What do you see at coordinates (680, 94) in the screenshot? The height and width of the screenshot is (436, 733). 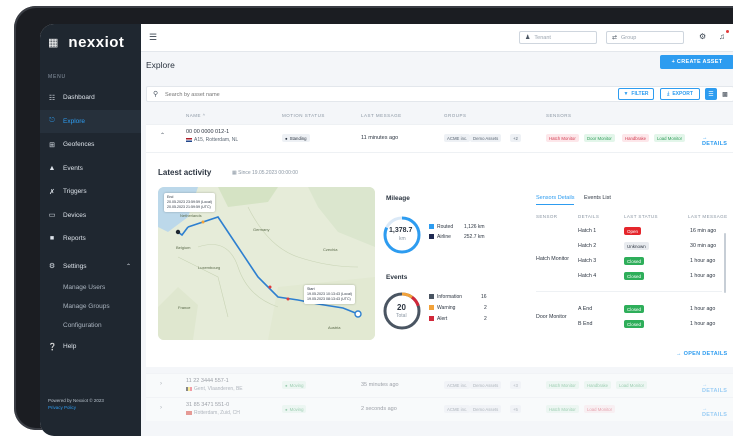 I see `export-button: ⤓ EXPORT` at bounding box center [680, 94].